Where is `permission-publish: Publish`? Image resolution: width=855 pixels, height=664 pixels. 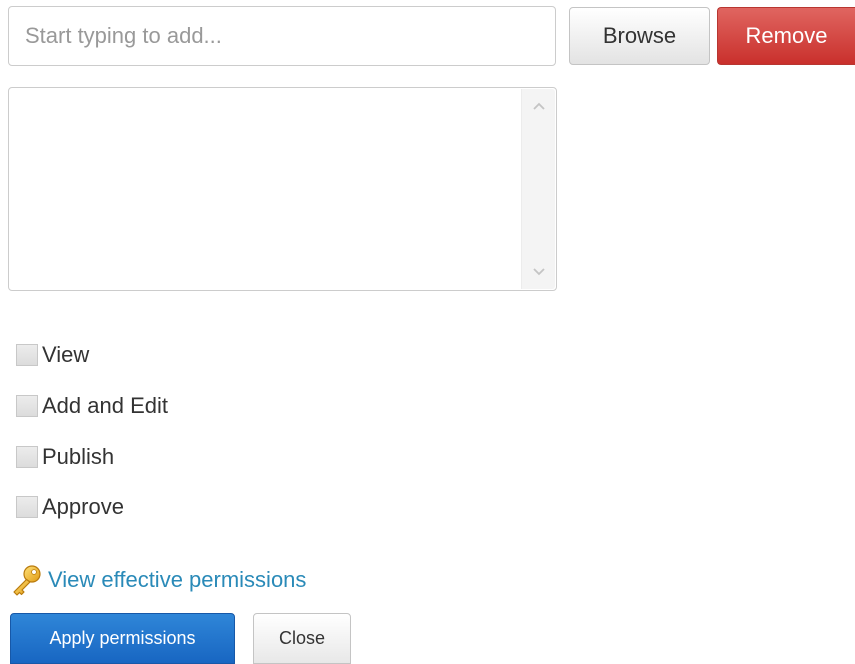
permission-publish: Publish is located at coordinates (65, 457).